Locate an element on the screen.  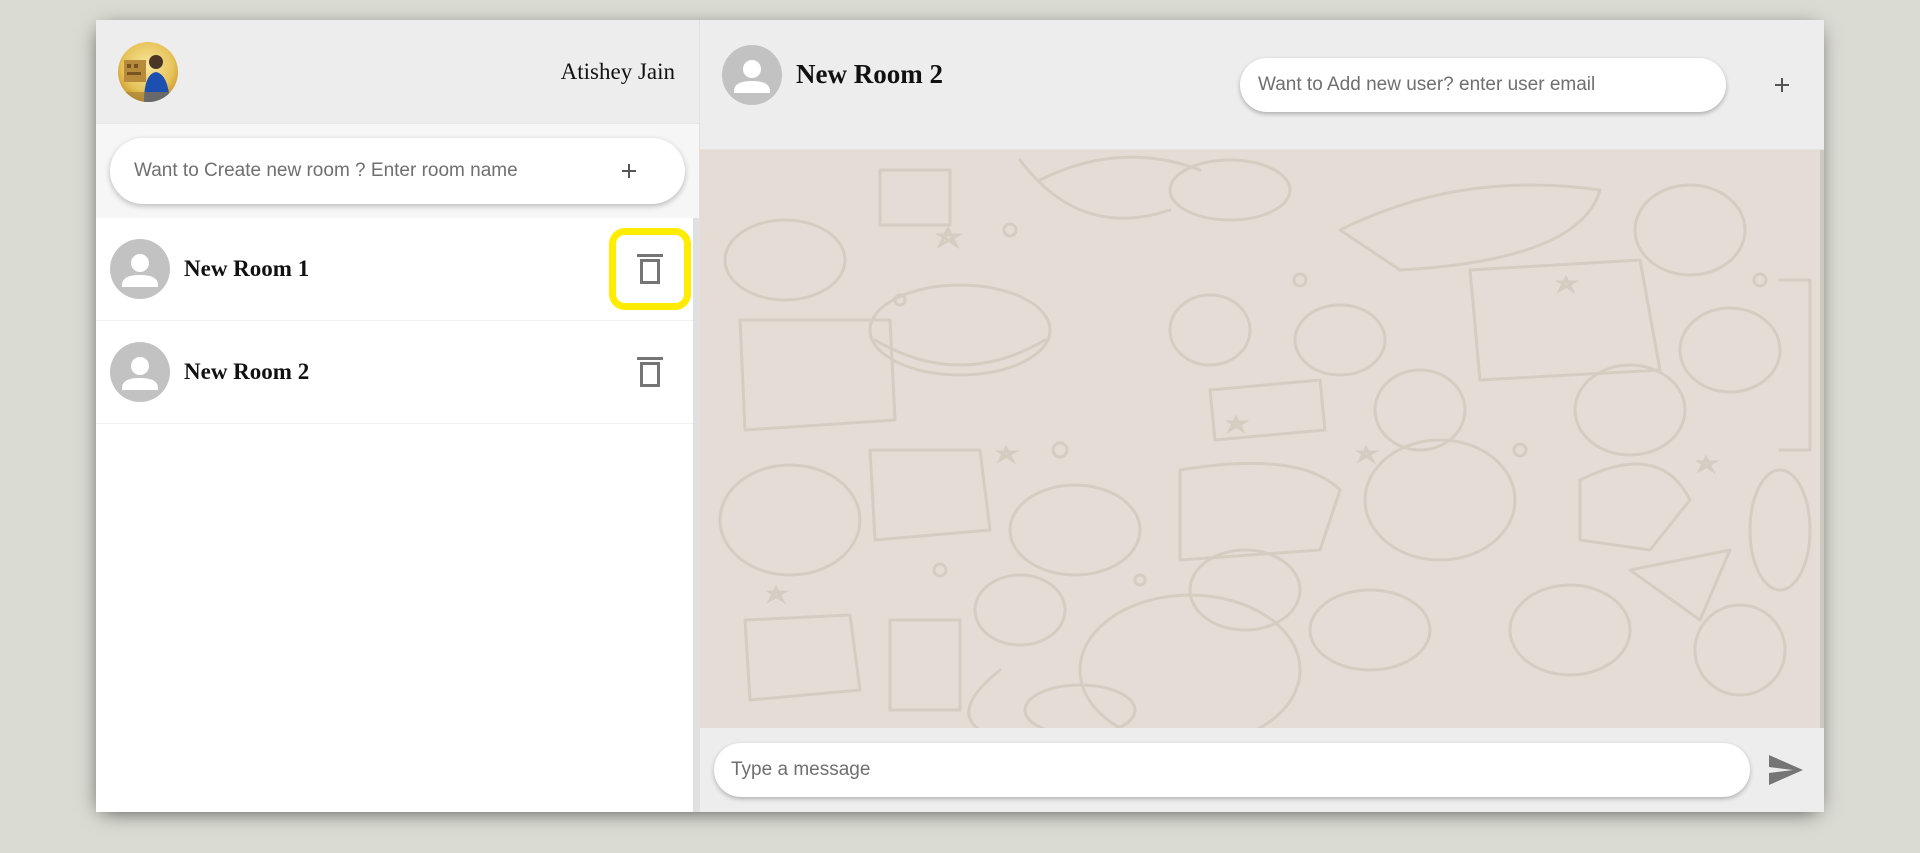
add-user-button is located at coordinates (1782, 85).